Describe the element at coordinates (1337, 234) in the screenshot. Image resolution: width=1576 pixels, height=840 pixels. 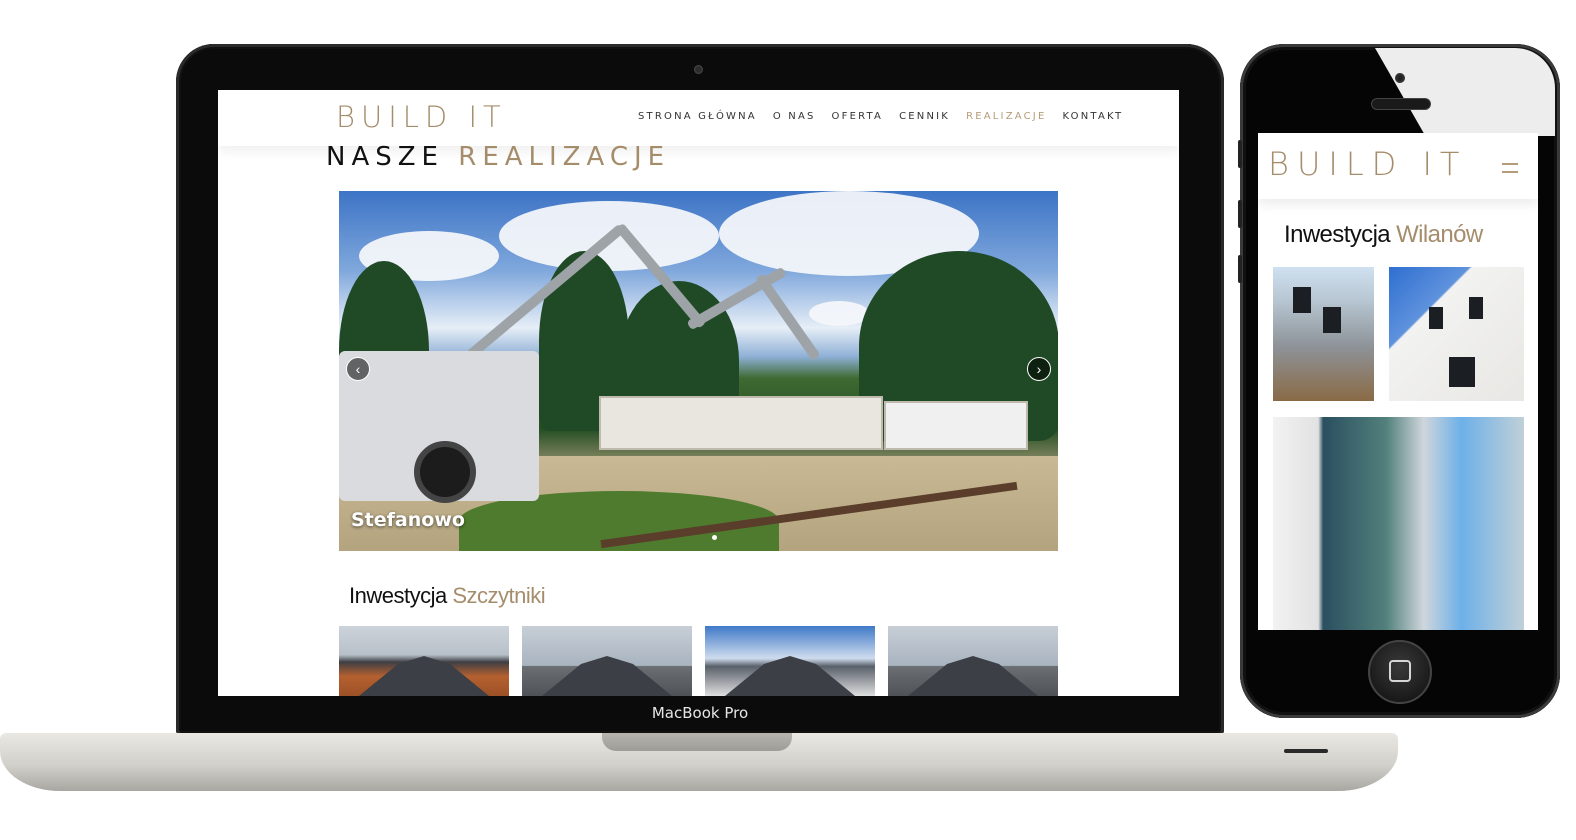
I see `mobile-section-title-part1: Inwestycja` at that location.